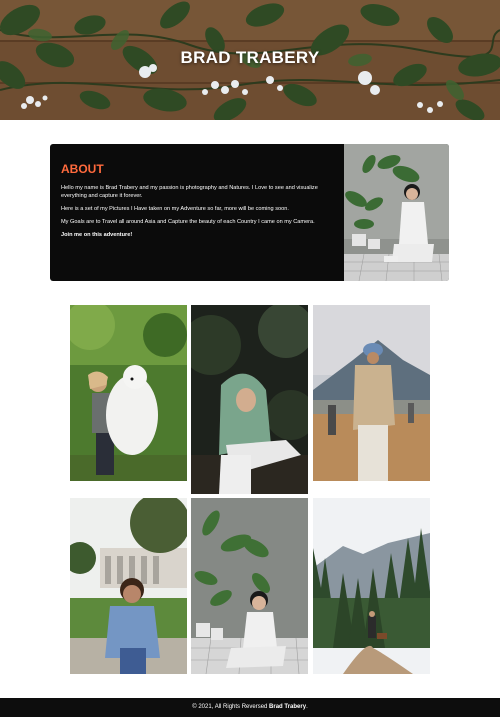  Describe the element at coordinates (371, 586) in the screenshot. I see `hiker-with-dog-forest-photo` at that location.